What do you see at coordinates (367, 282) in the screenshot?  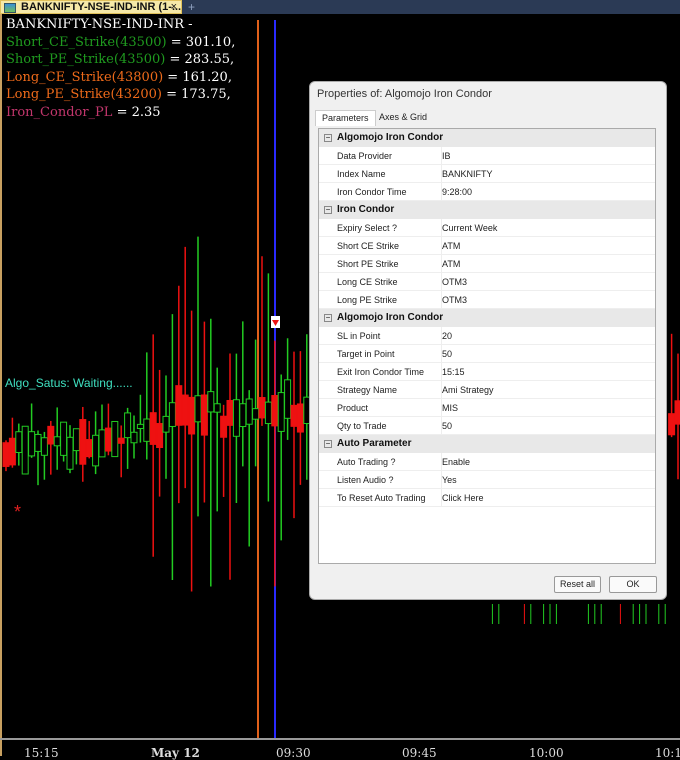 I see `property-name: Long CE Strike` at bounding box center [367, 282].